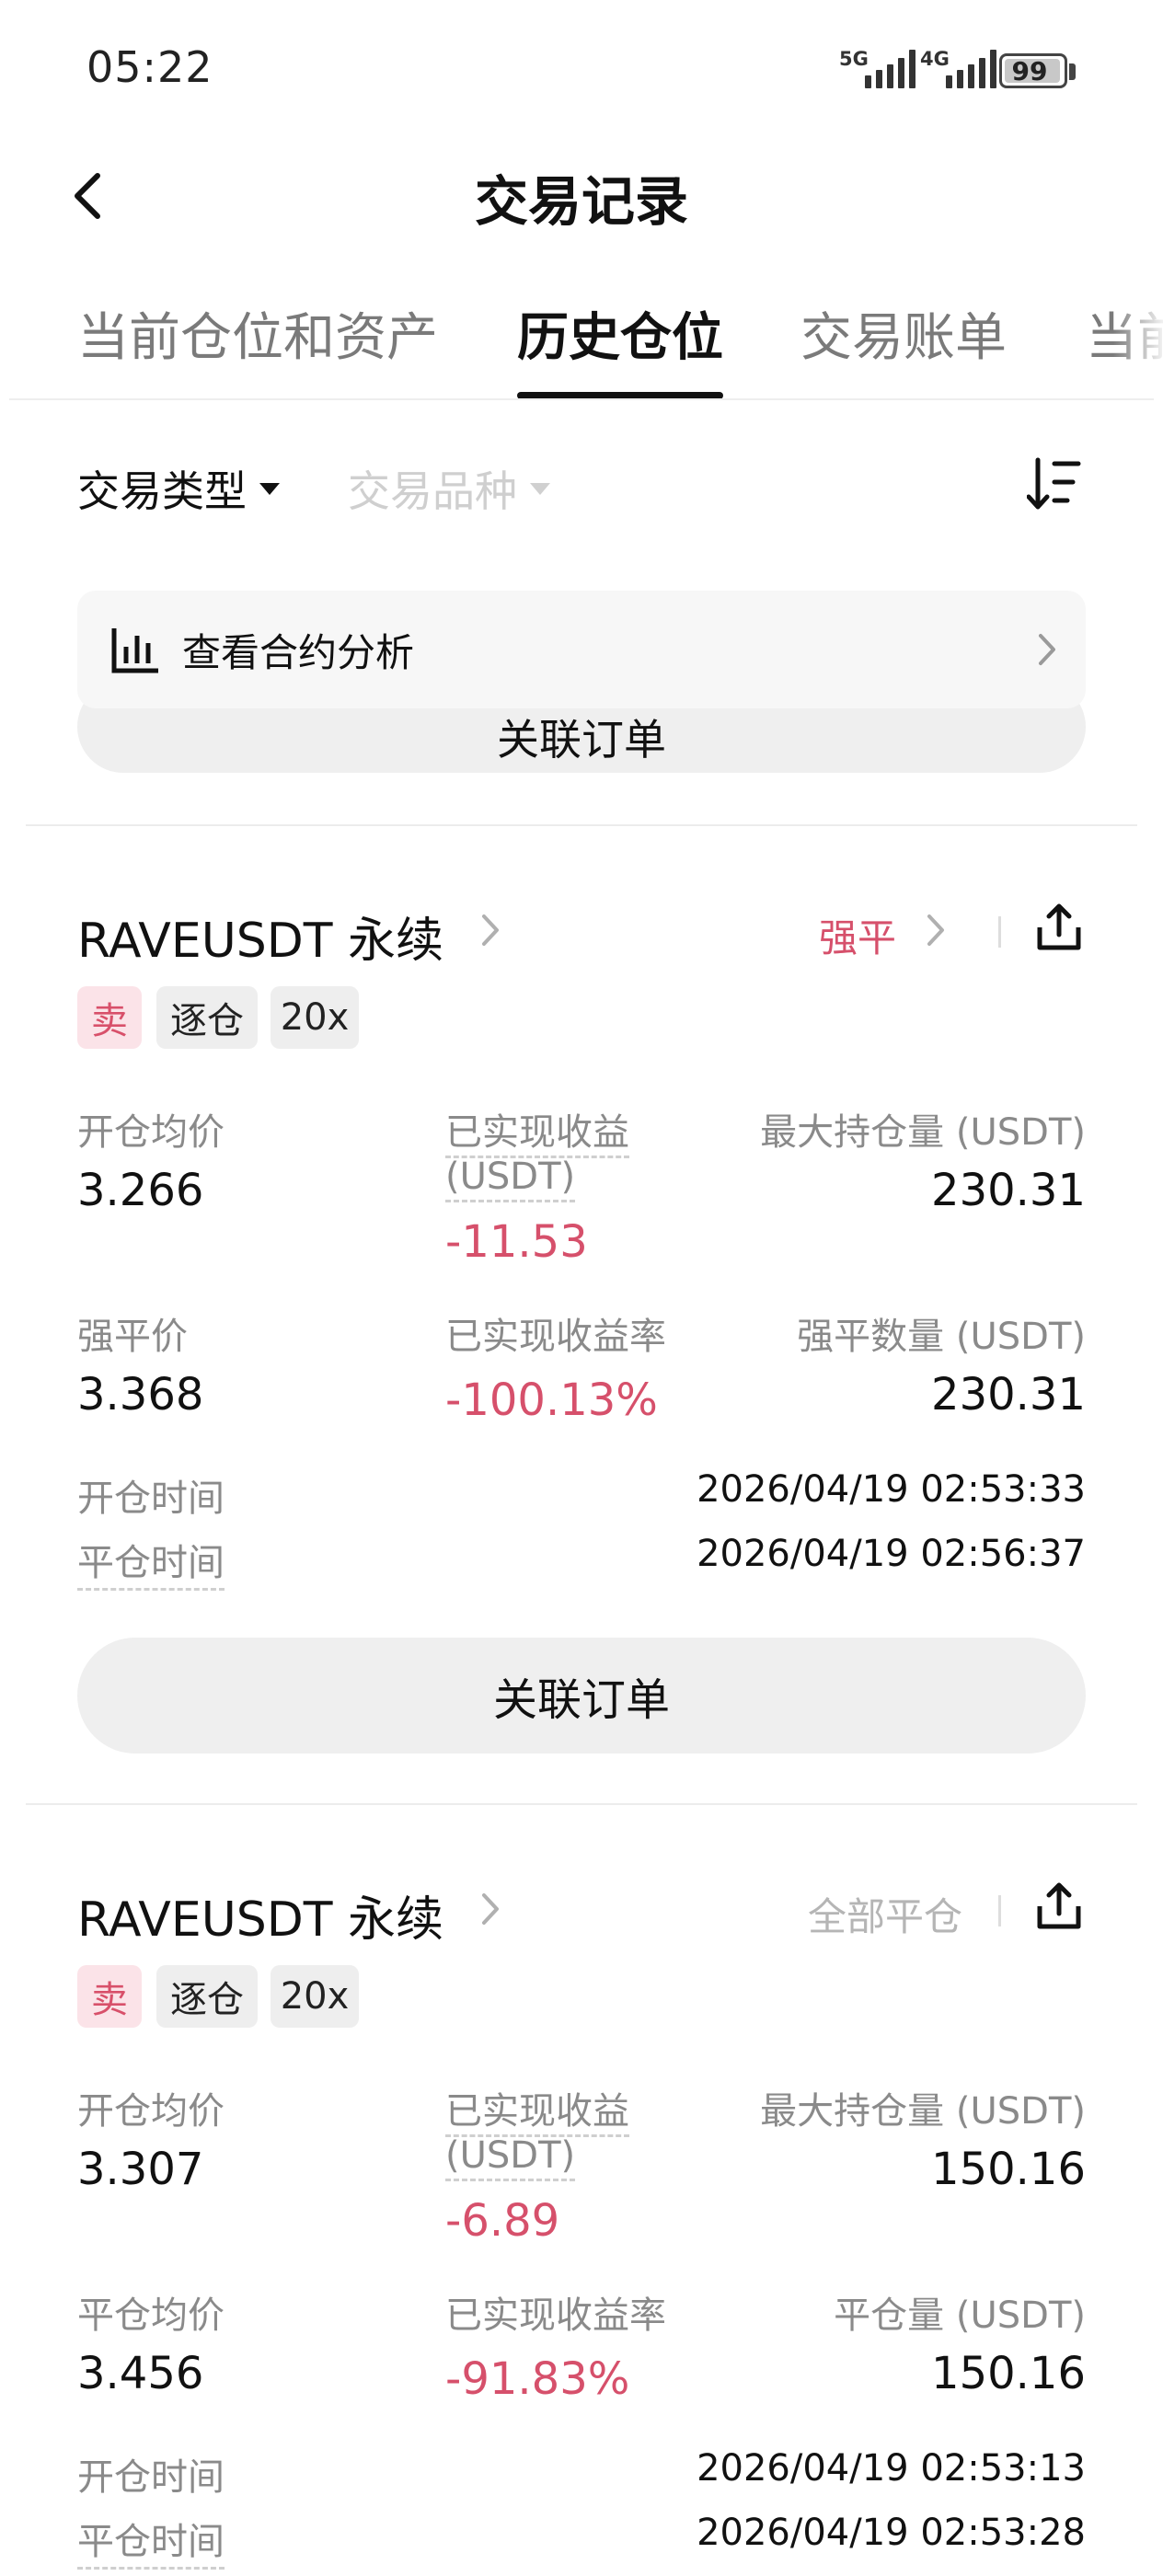 The image size is (1163, 2576). Describe the element at coordinates (258, 333) in the screenshot. I see `tab-current-positions: 当前仓位和资产` at that location.